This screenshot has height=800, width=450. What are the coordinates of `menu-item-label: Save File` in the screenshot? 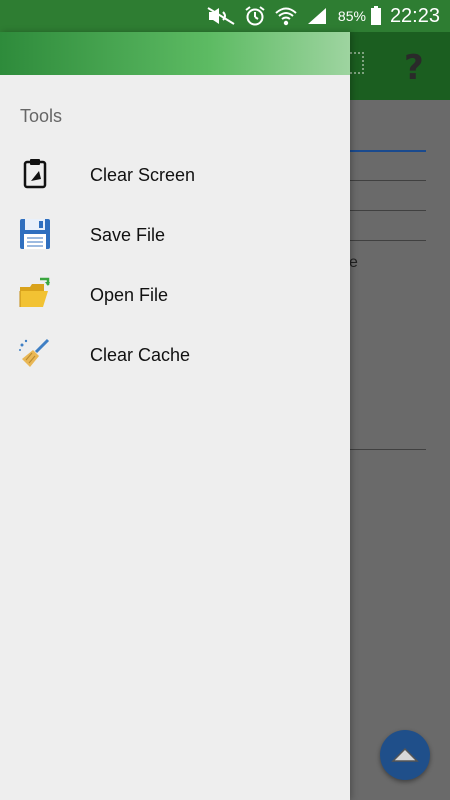 It's located at (128, 234).